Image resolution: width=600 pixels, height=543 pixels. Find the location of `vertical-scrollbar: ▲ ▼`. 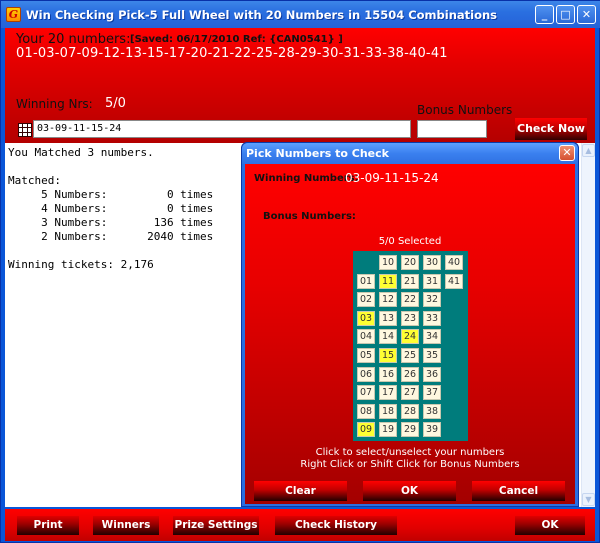

vertical-scrollbar: ▲ ▼ is located at coordinates (588, 325).